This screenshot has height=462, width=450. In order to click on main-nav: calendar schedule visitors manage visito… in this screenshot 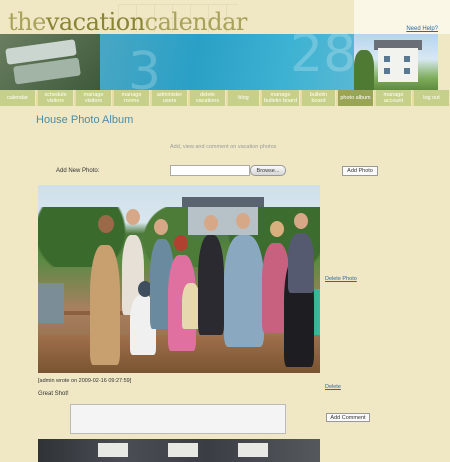, I will do `click(225, 98)`.